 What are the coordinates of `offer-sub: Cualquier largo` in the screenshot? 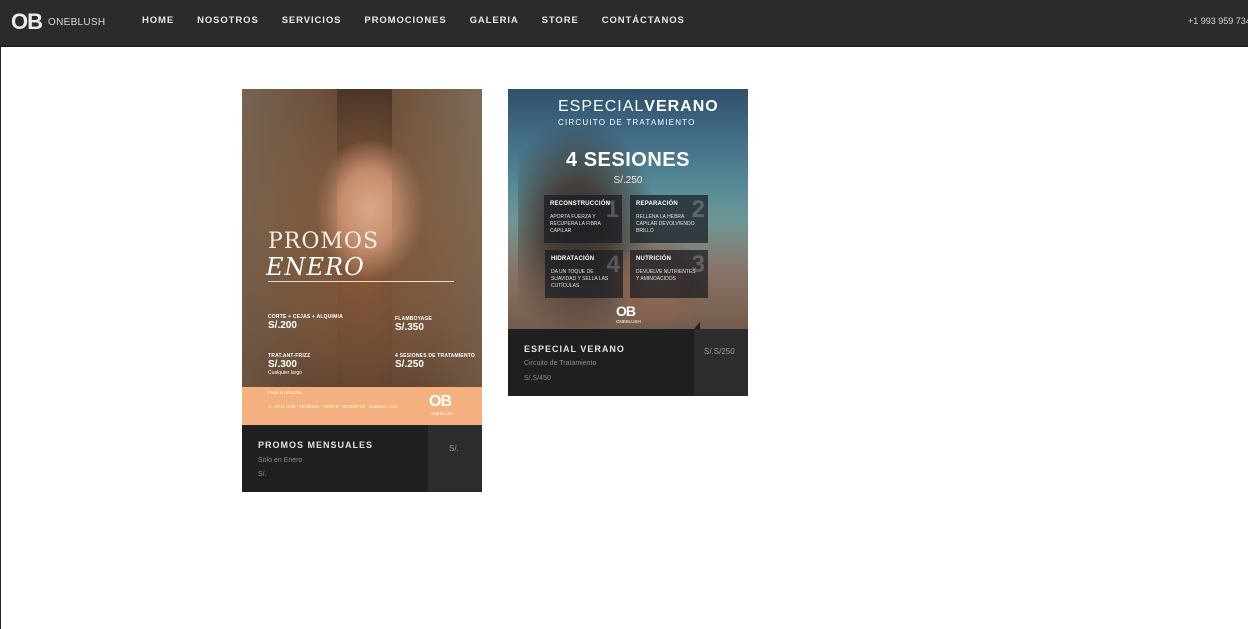 It's located at (285, 373).